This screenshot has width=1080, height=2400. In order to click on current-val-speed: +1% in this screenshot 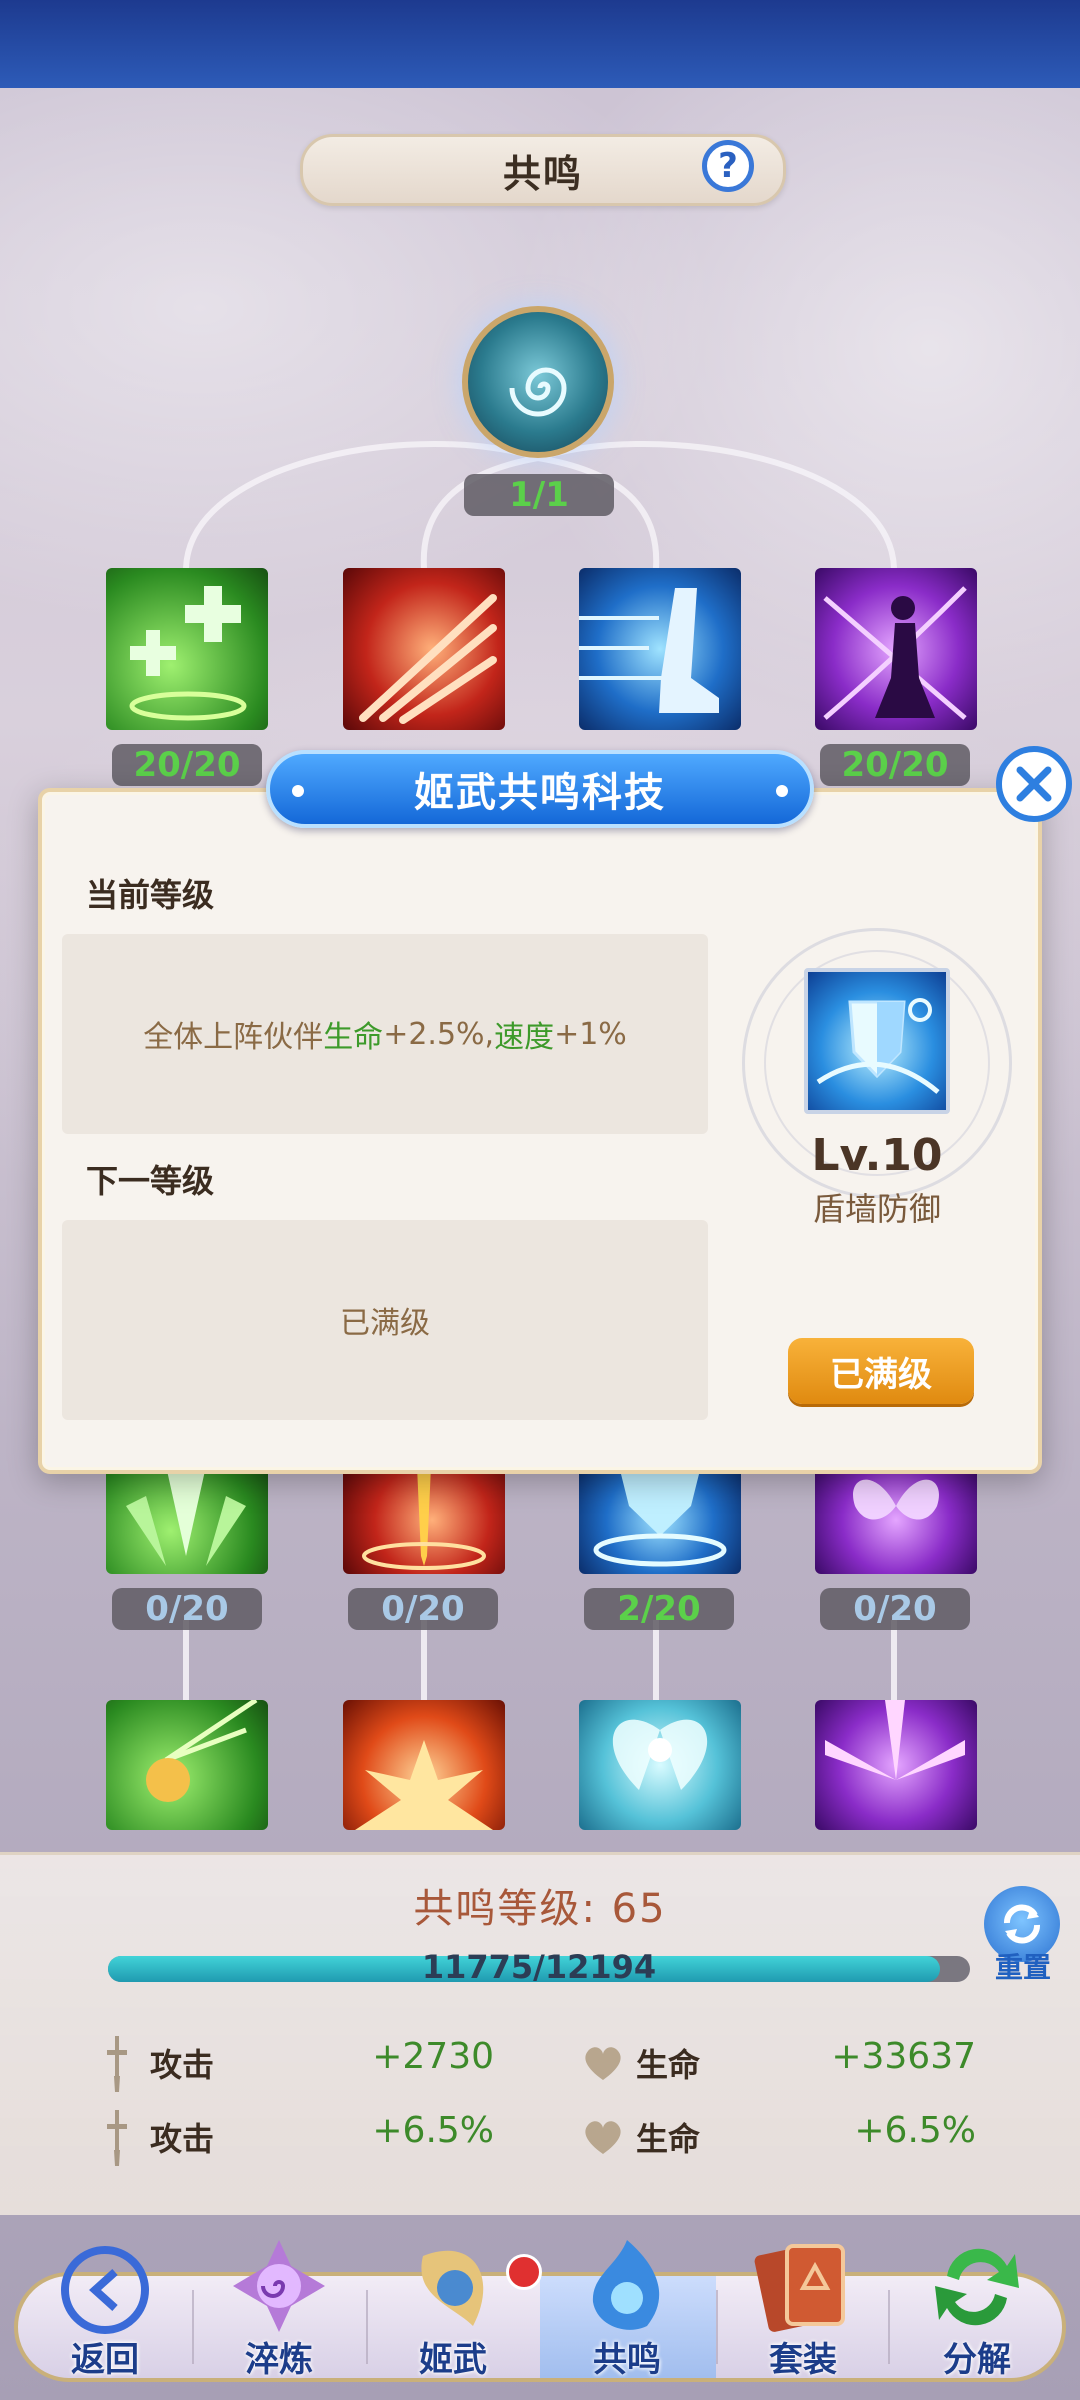, I will do `click(590, 1034)`.